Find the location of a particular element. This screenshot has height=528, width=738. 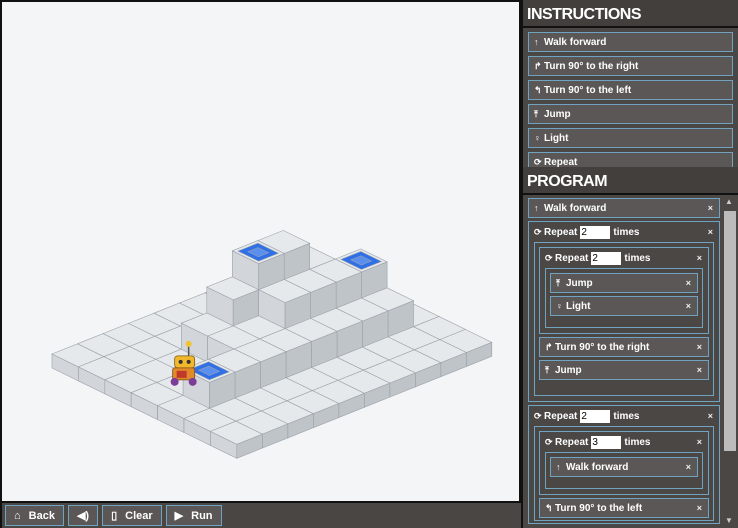

repeat-body: ⤒ Jump × ♀ Light × is located at coordinates (624, 298).